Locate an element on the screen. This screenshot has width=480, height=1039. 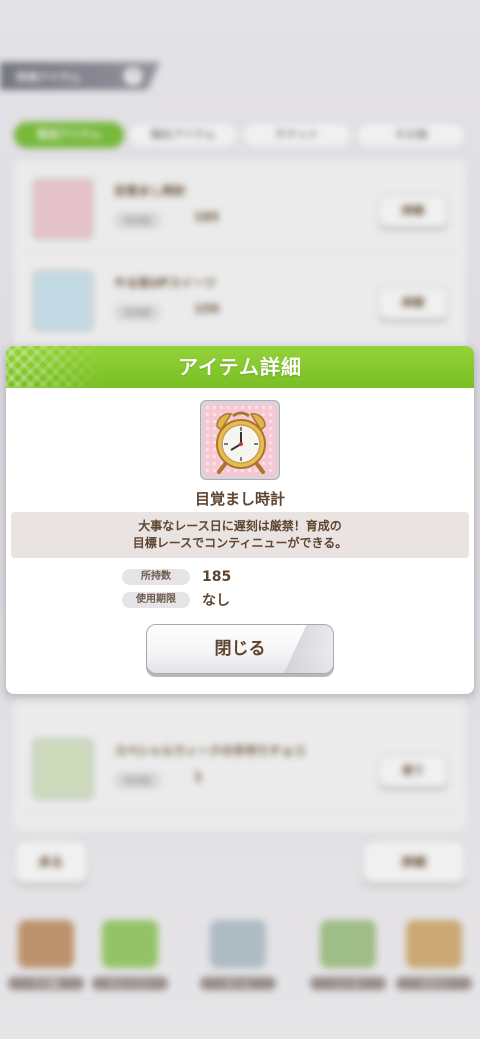
dialog-header: アイテム詳細 is located at coordinates (240, 367).